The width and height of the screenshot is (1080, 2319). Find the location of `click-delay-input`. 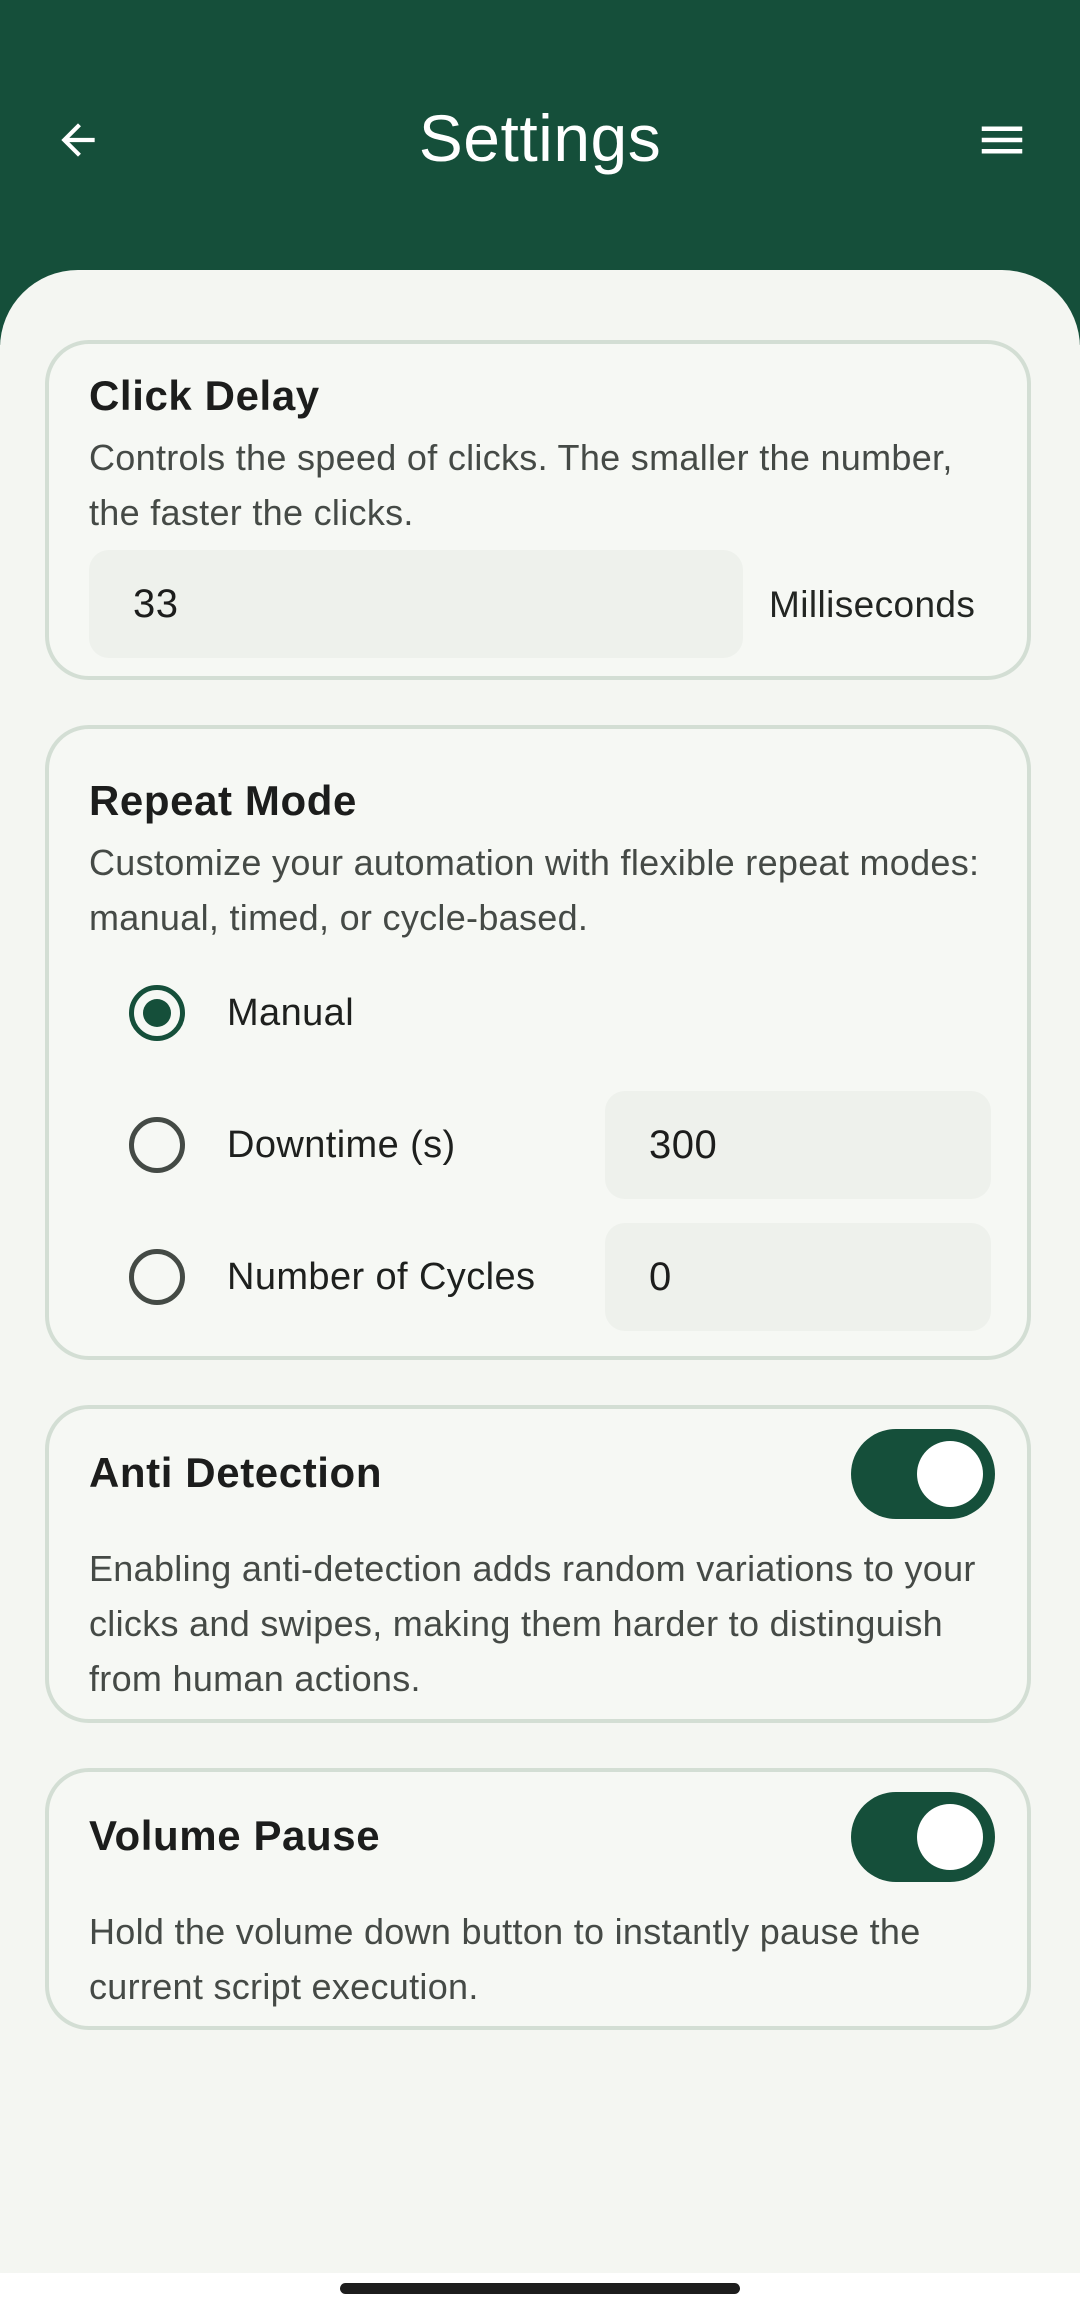

click-delay-input is located at coordinates (416, 604).